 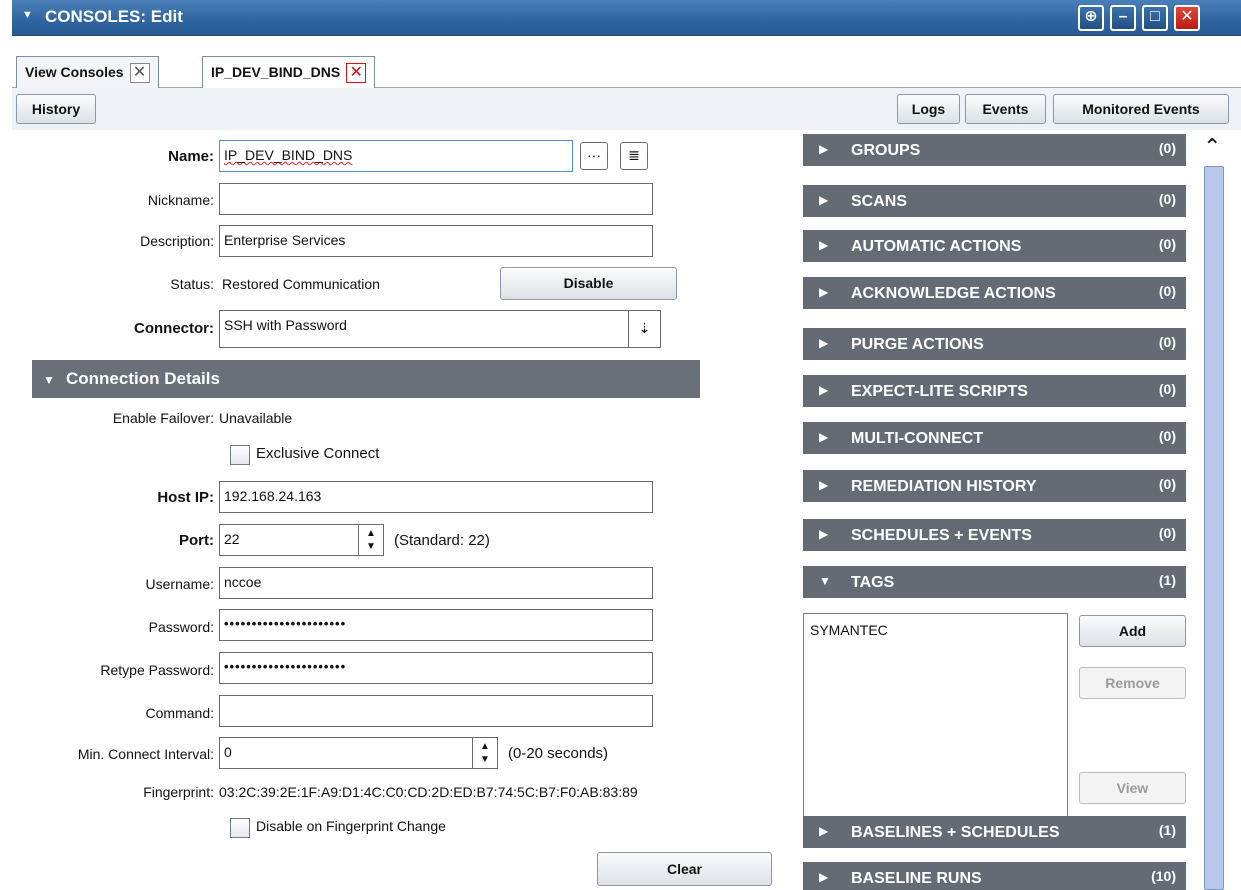 I want to click on accordion-label: SCANS, so click(x=879, y=201).